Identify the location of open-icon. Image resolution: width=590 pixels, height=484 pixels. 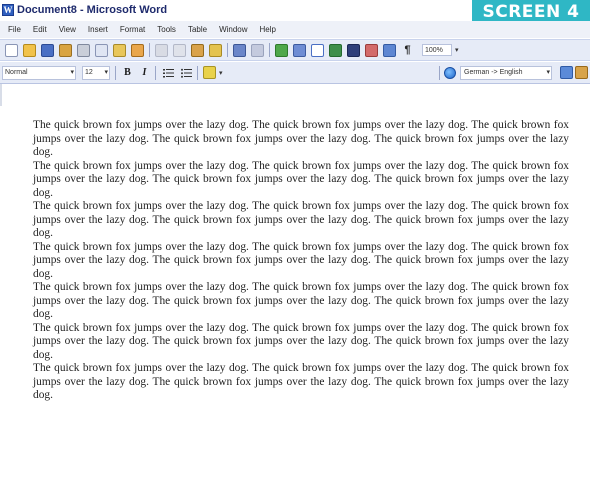
(29, 50).